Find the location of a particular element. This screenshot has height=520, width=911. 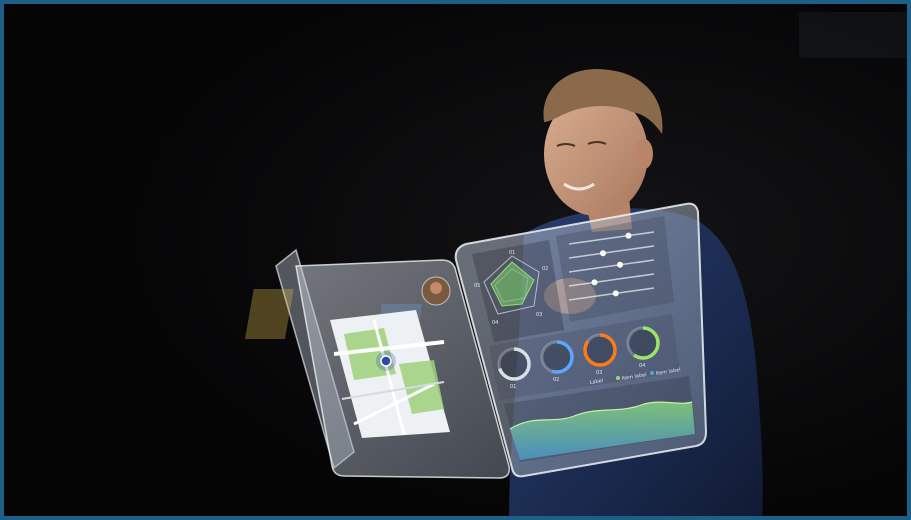

gauge-label: 04 is located at coordinates (642, 366).